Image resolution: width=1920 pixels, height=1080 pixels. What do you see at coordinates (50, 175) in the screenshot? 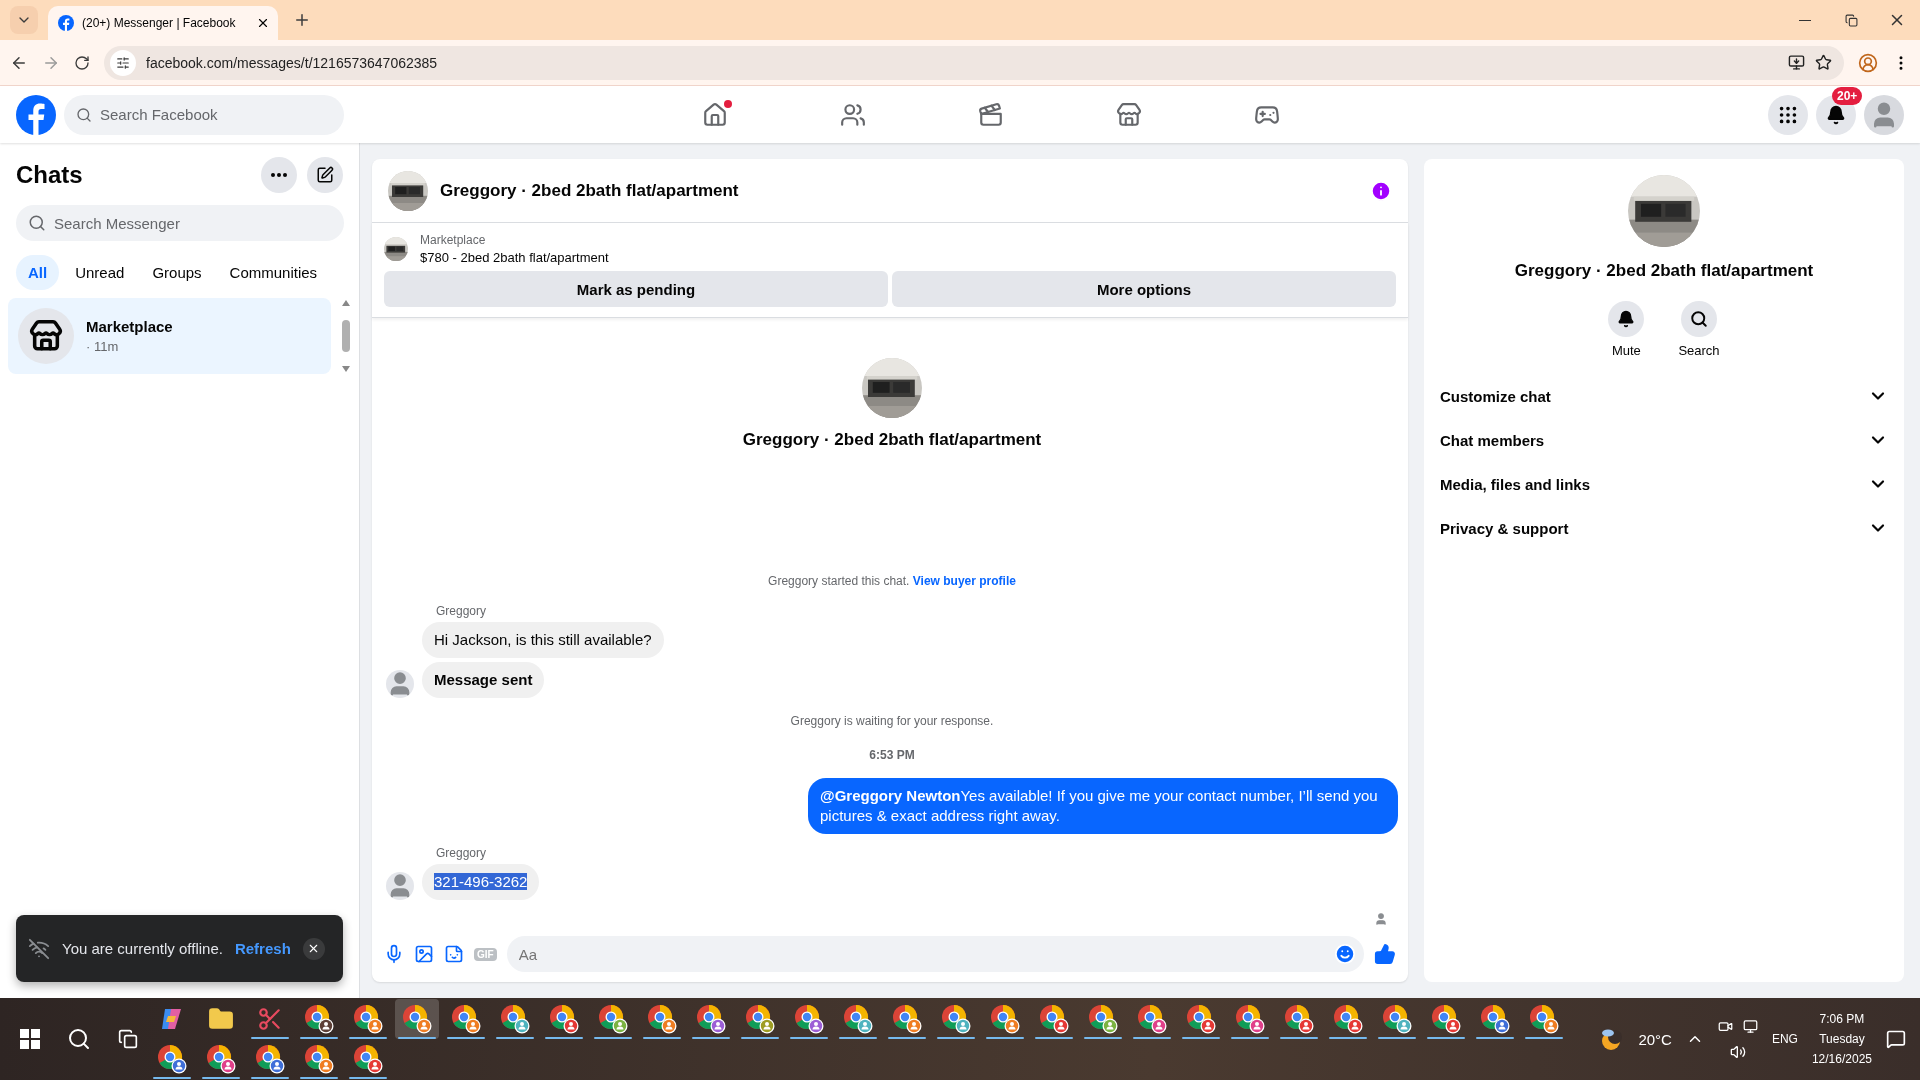
I see `chats-title: Chats` at bounding box center [50, 175].